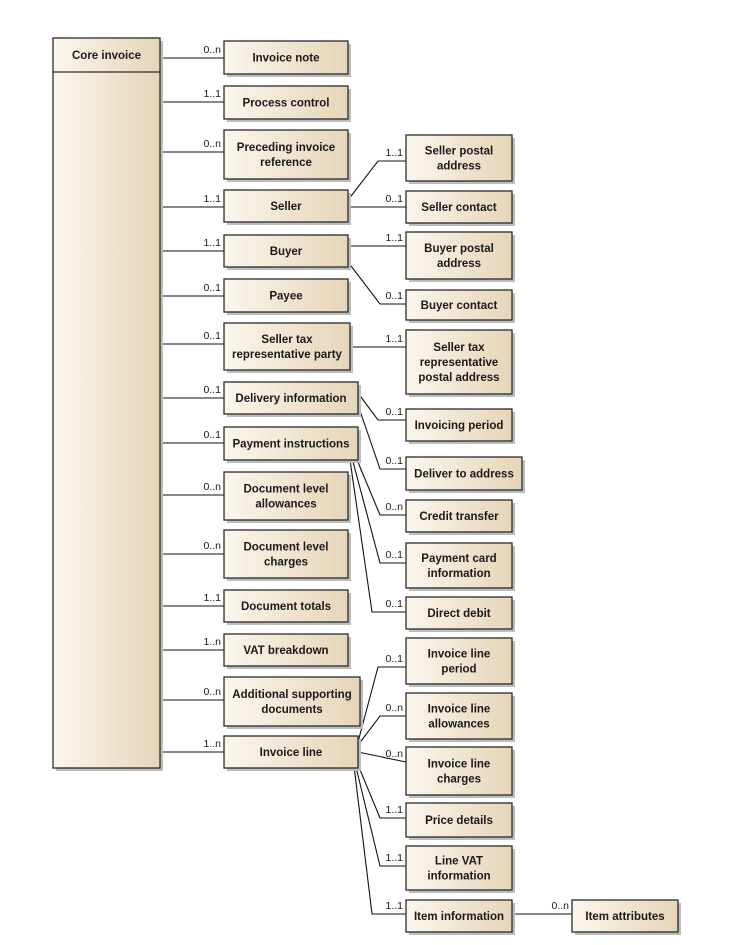  I want to click on class-box-invoice-line: Invoice line, so click(292, 753).